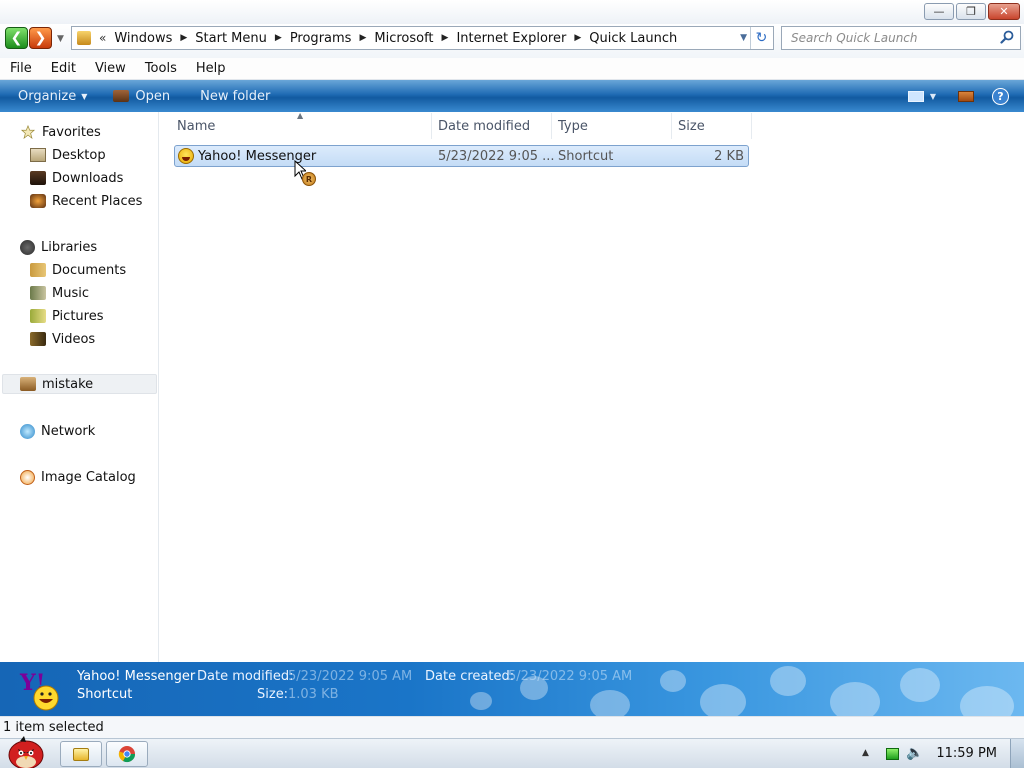 The height and width of the screenshot is (768, 1024). I want to click on nav-downloads: Downloads, so click(76, 178).